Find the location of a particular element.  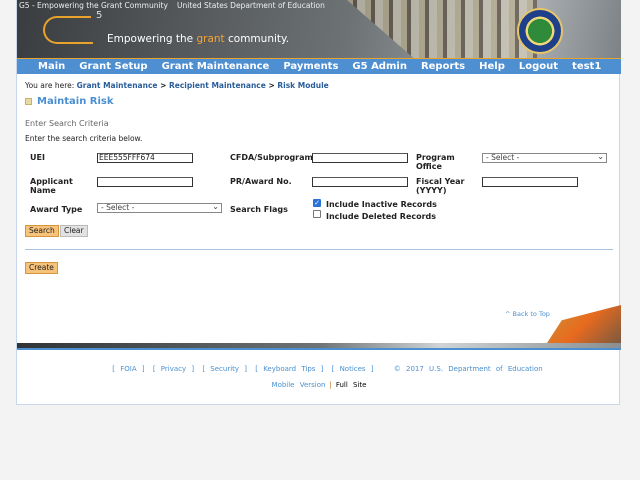

program-office-label: Program Office is located at coordinates (435, 162).